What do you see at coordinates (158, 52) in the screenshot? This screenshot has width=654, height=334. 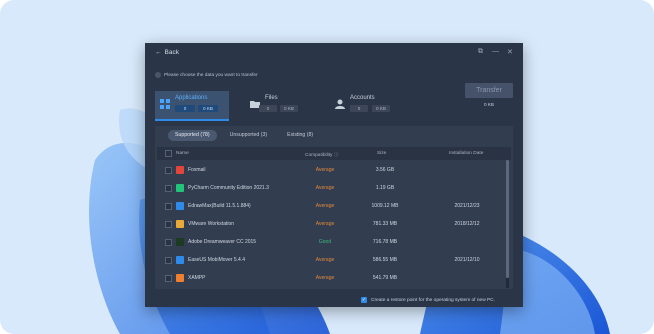 I see `arrow-left-icon: ←` at bounding box center [158, 52].